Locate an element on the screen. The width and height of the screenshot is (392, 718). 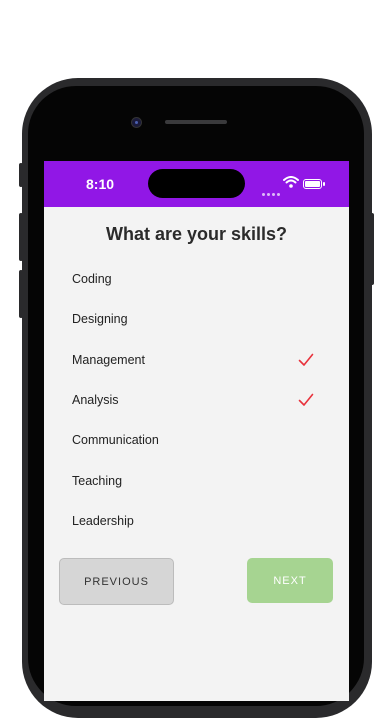
volume-up-button is located at coordinates (21, 237).